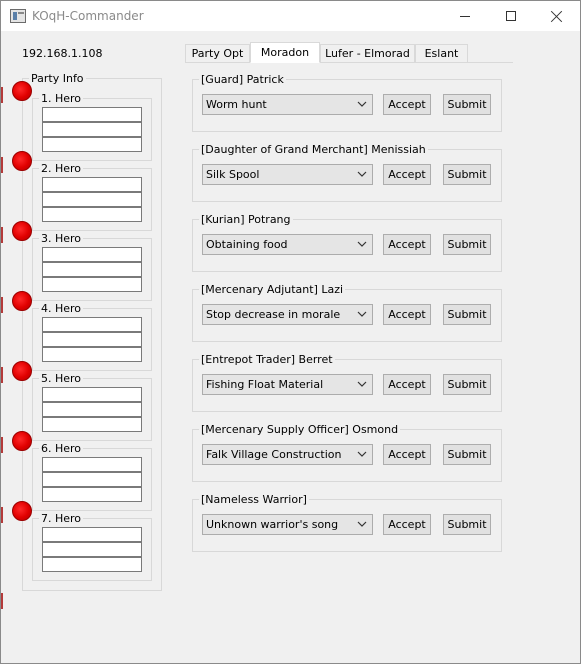 This screenshot has width=581, height=664. I want to click on tab-lufer-elmorad: Lufer - Elmorad, so click(367, 53).